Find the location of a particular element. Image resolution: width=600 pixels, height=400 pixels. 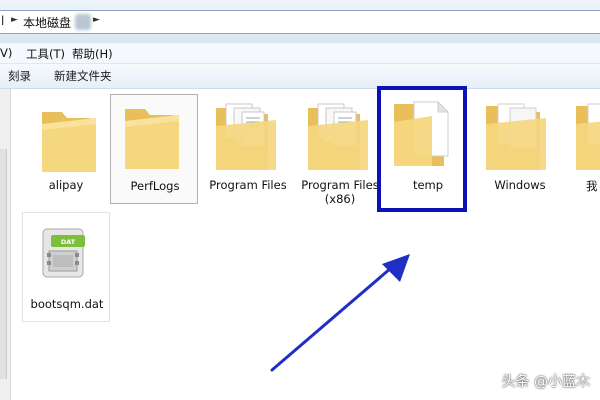

file-item-bootsqm-dat: DAT bootsqm.dat is located at coordinates (66, 267).